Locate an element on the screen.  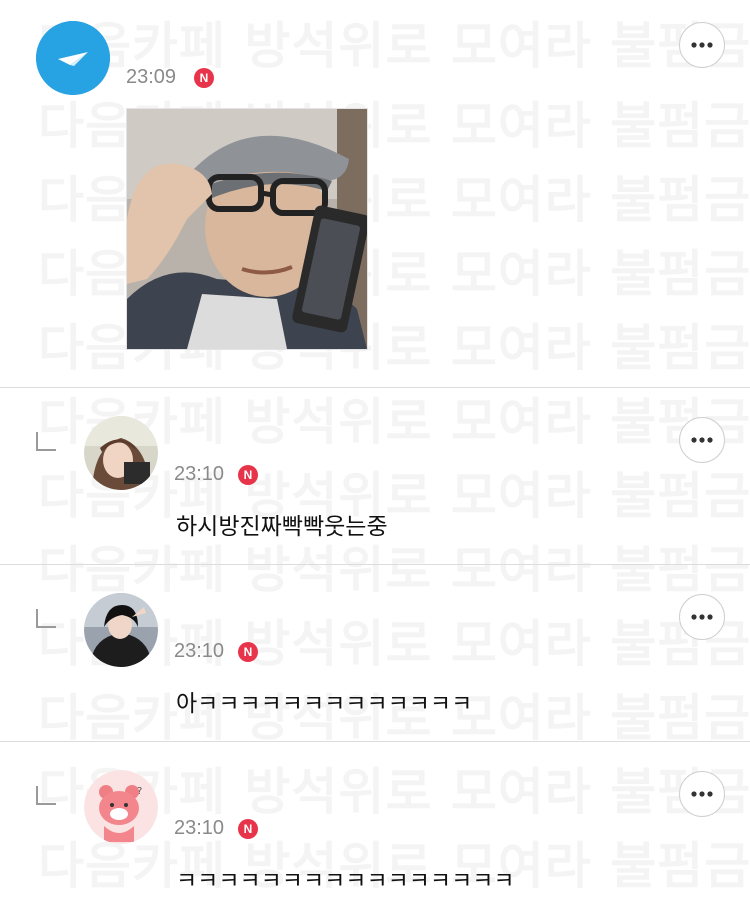
comment-text: ㅋㅋㅋㅋㅋㅋㅋㅋㅋㅋㅋㅋㅋㅋㅋㅋ is located at coordinates (345, 881).